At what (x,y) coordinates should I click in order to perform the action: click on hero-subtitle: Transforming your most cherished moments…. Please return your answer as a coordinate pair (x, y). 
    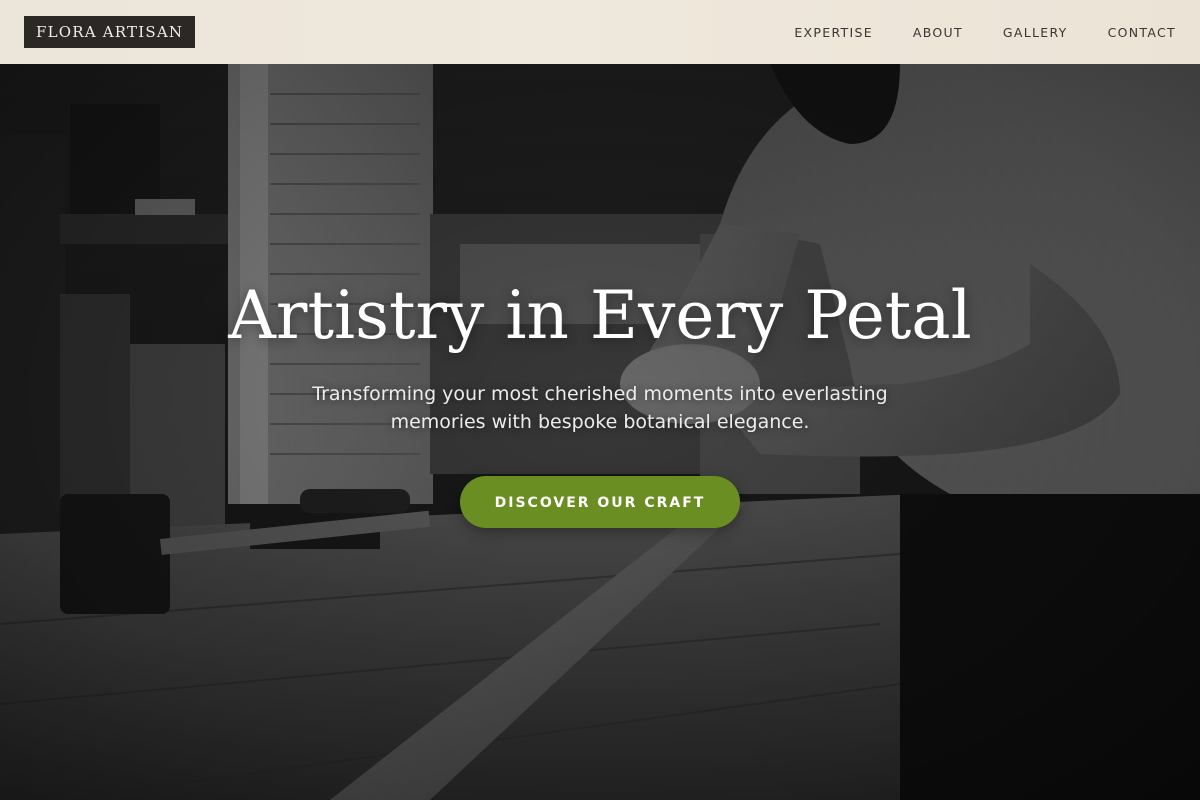
    Looking at the image, I should click on (600, 408).